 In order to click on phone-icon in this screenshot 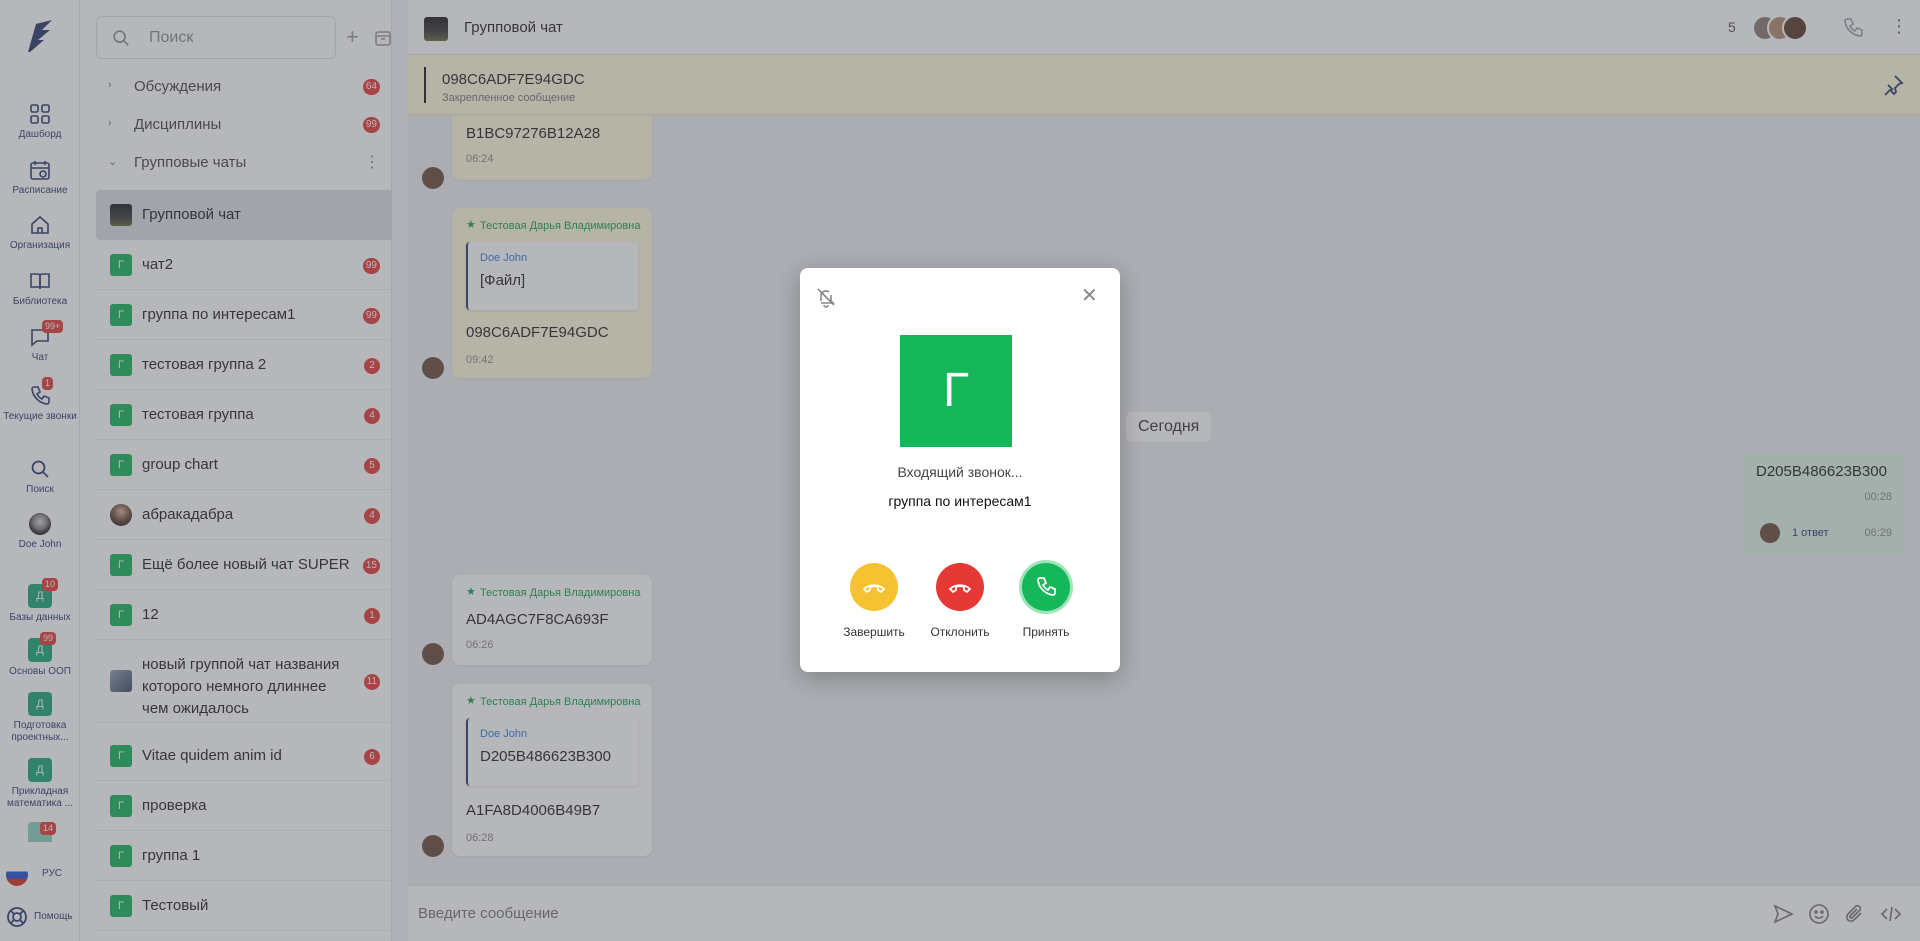, I will do `click(1046, 586)`.